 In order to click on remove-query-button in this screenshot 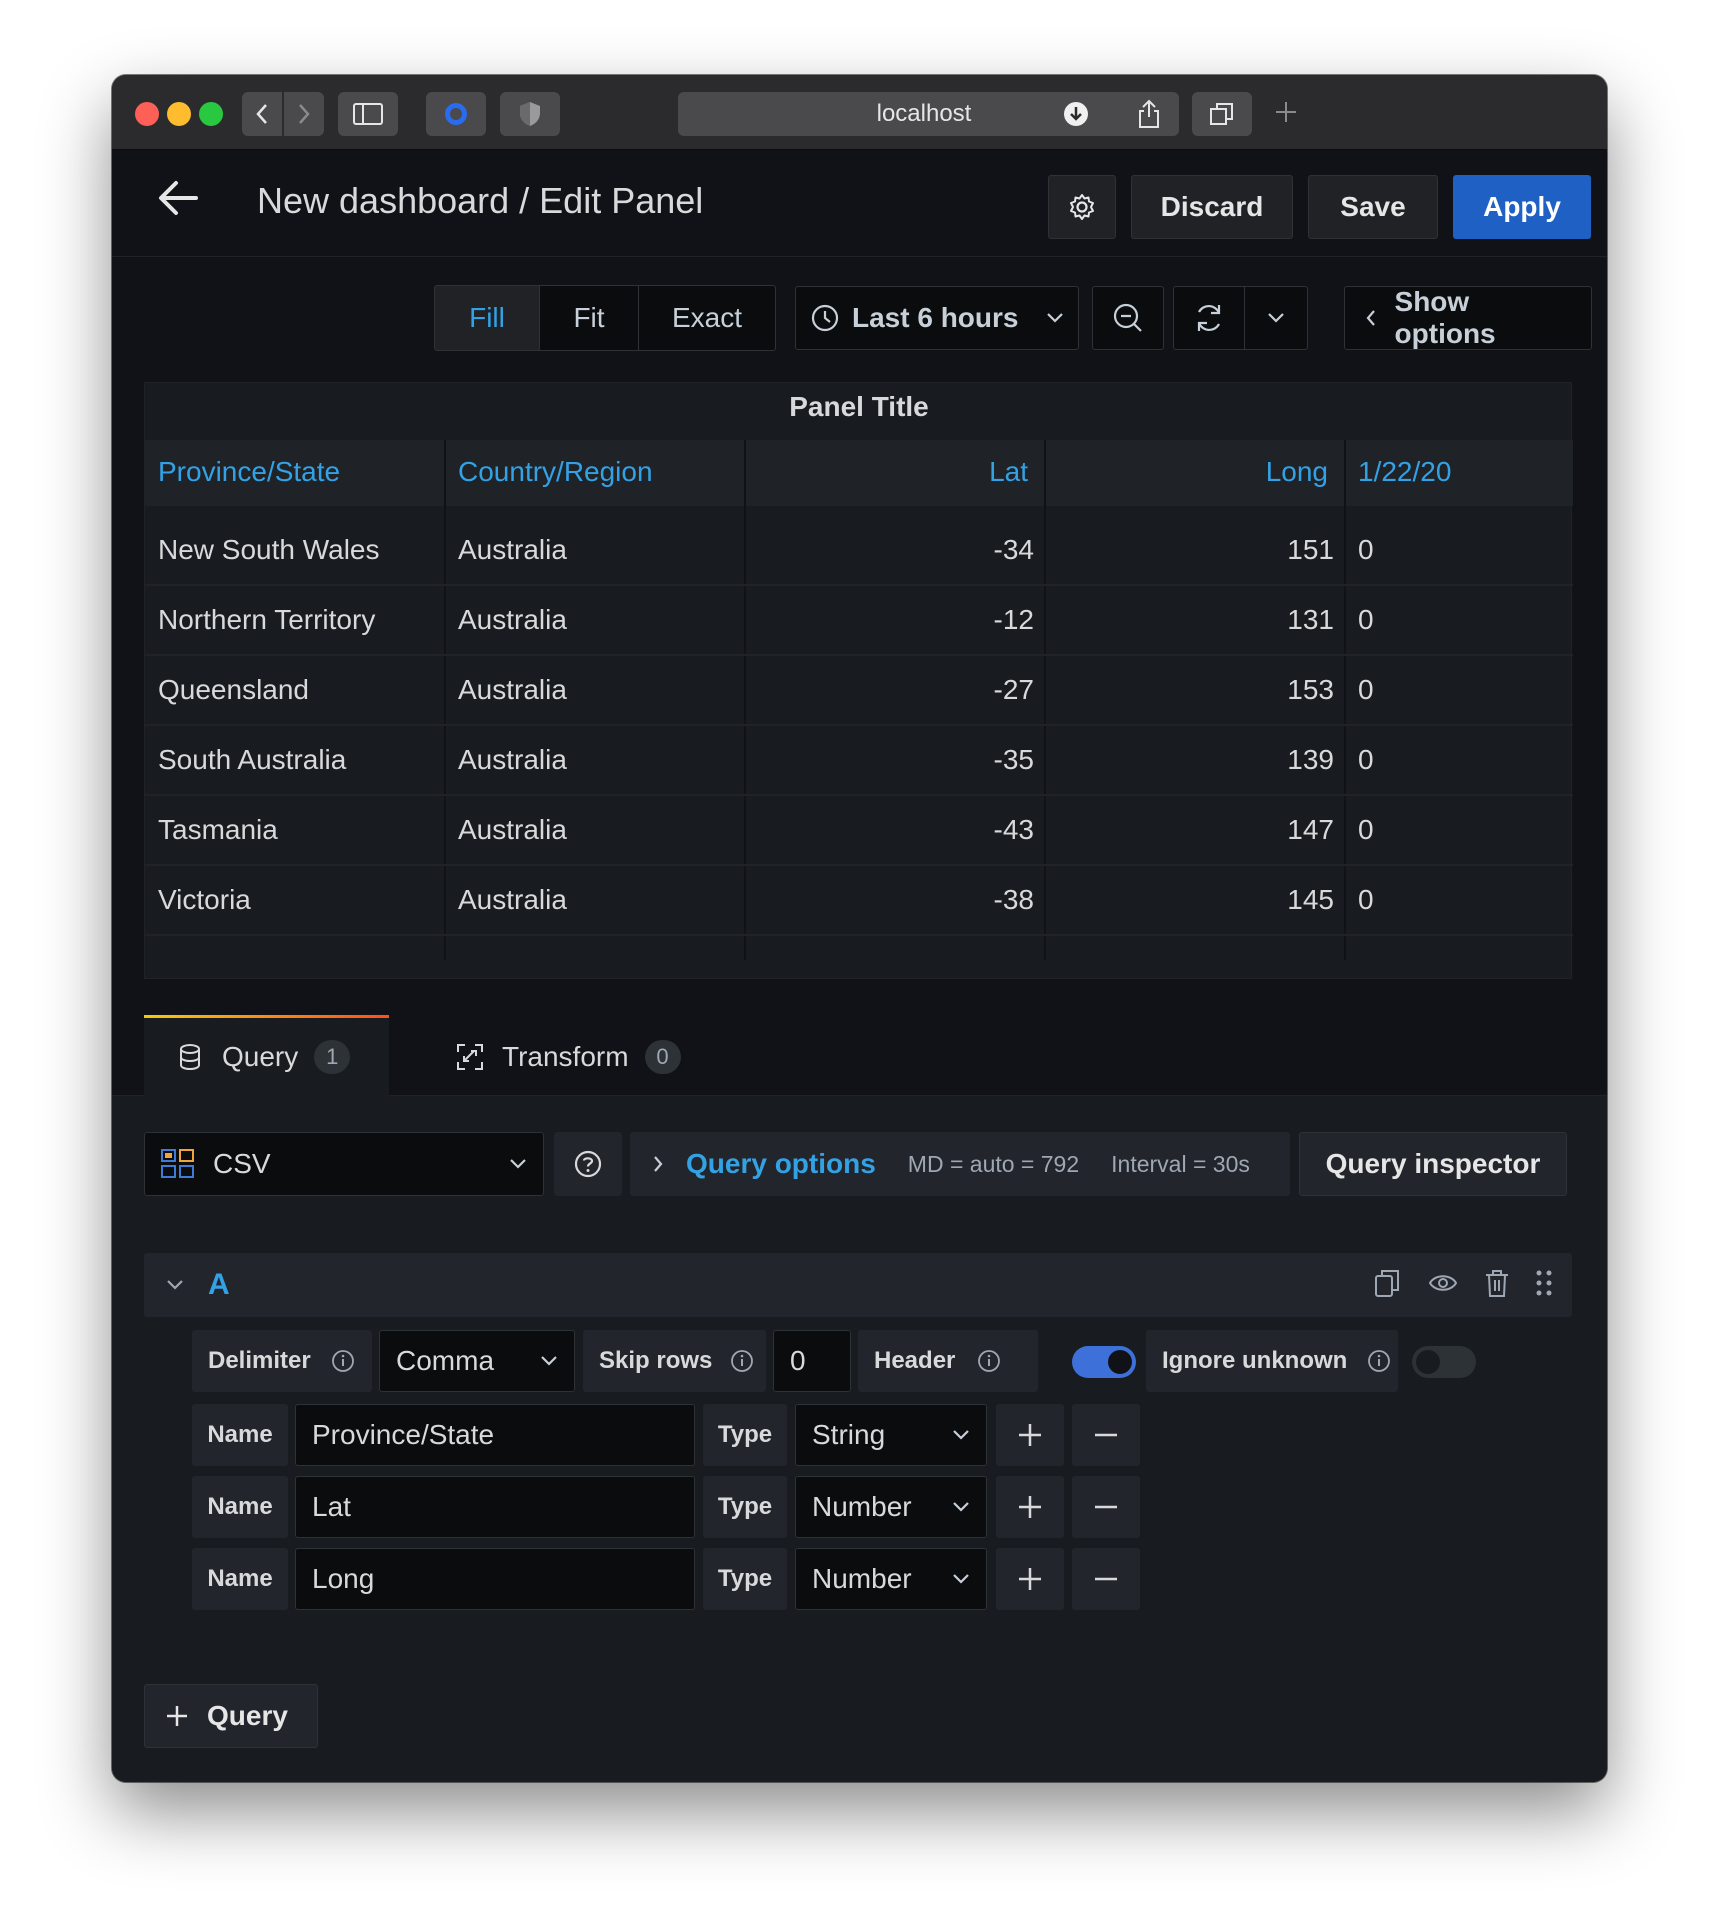, I will do `click(1497, 1283)`.